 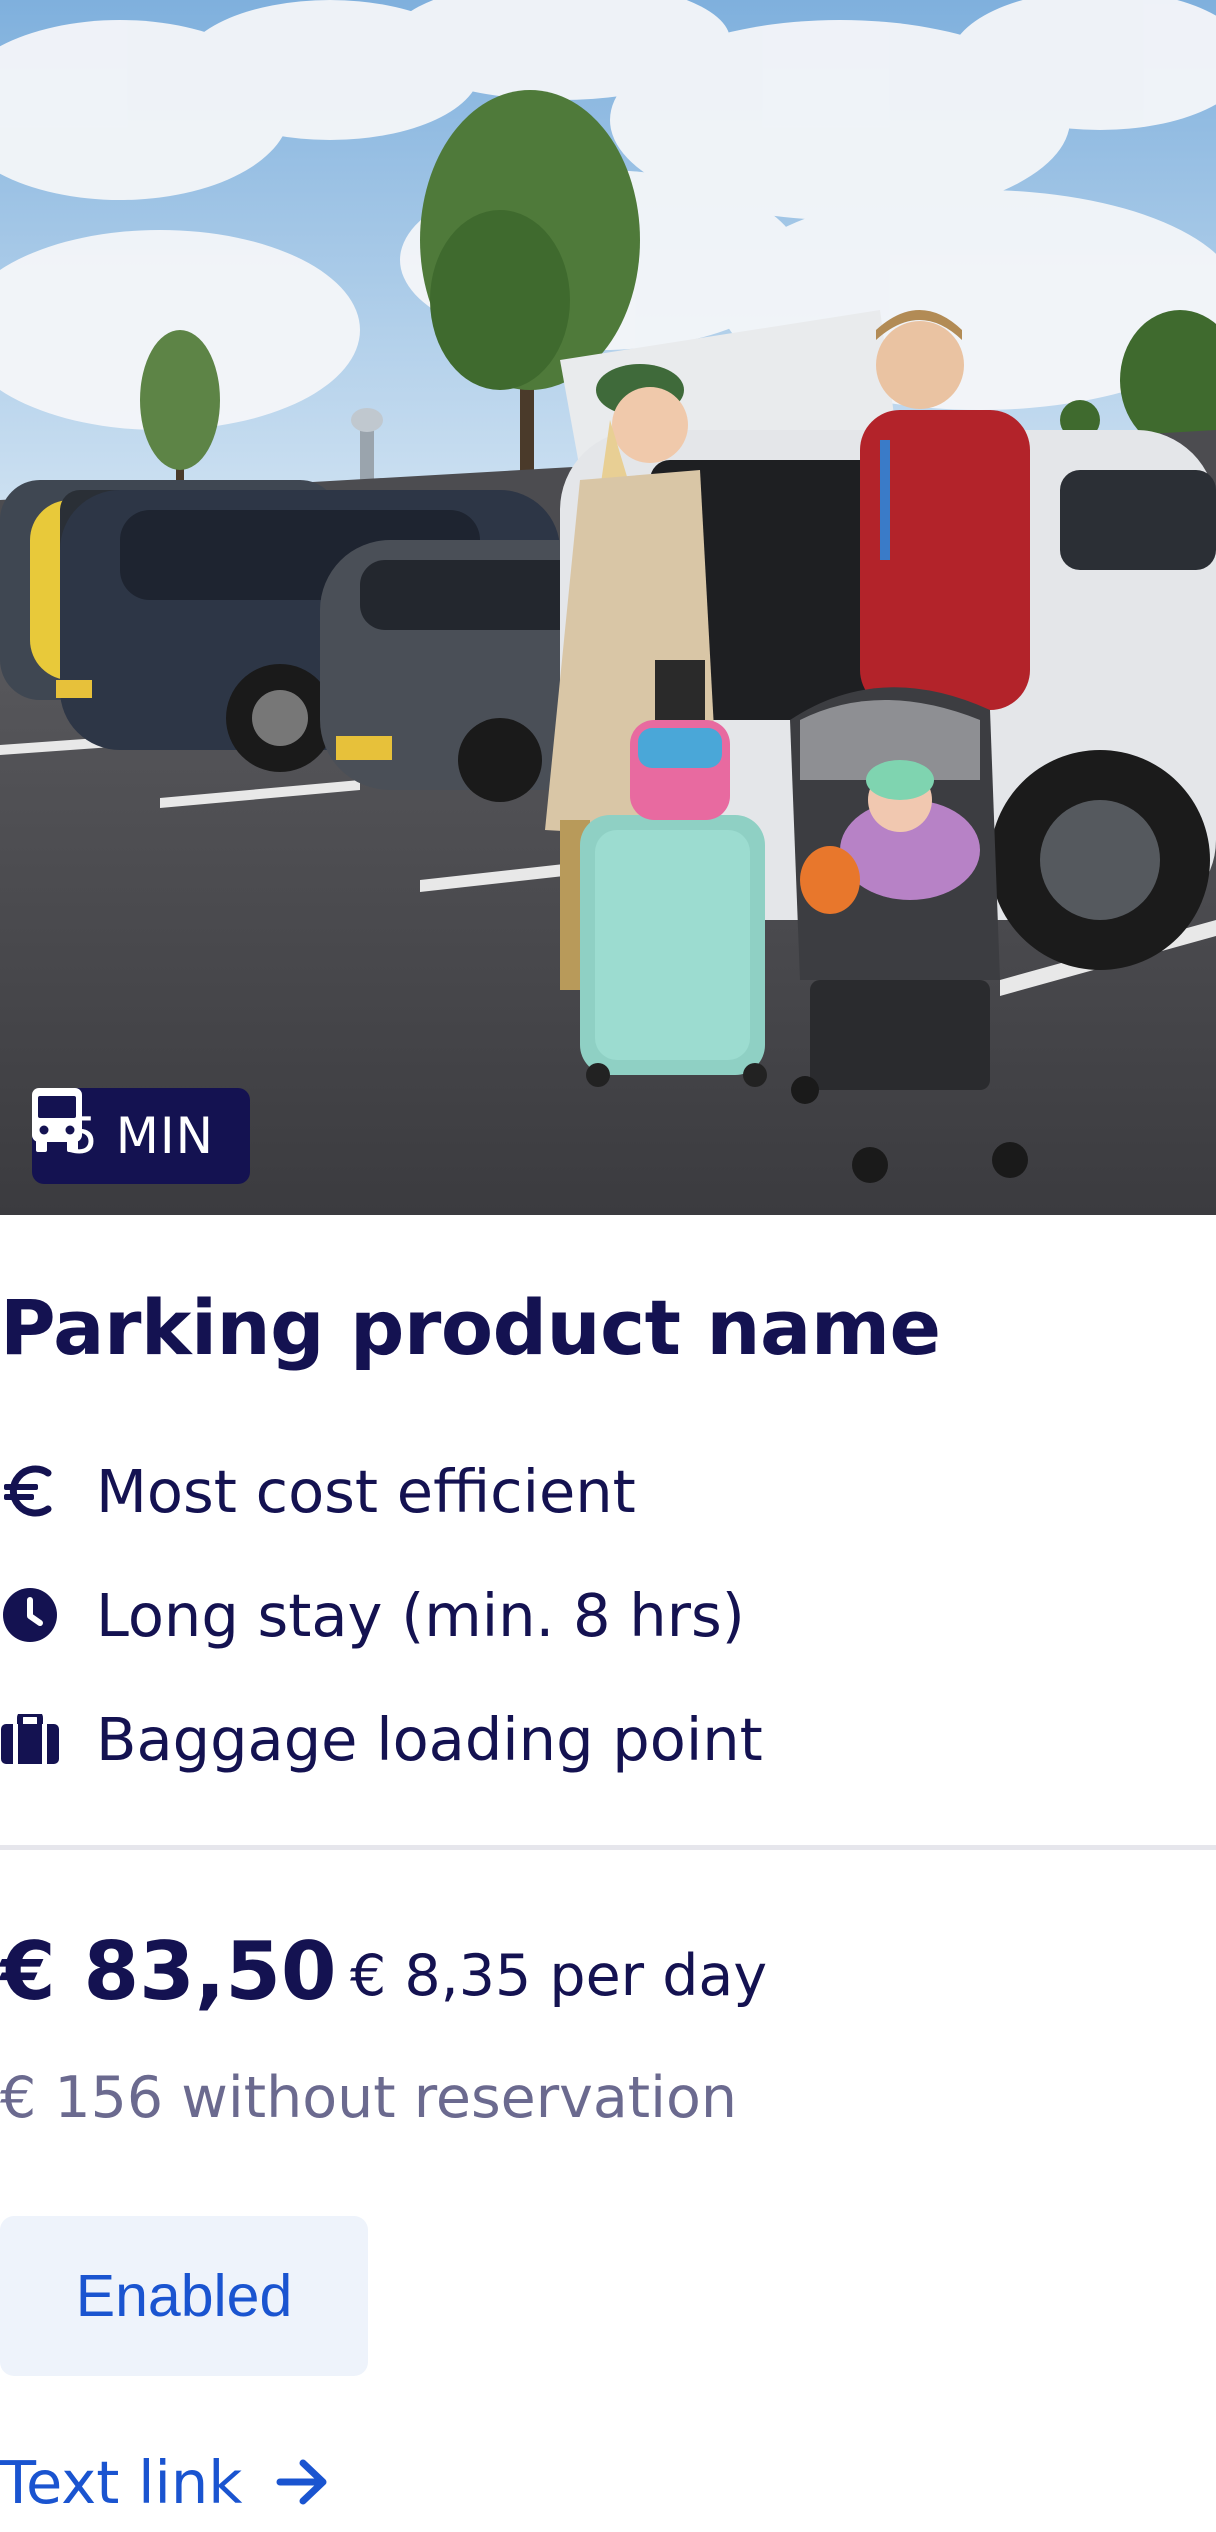 I want to click on feature-label: Long stay (min. 8 hrs), so click(x=420, y=1615).